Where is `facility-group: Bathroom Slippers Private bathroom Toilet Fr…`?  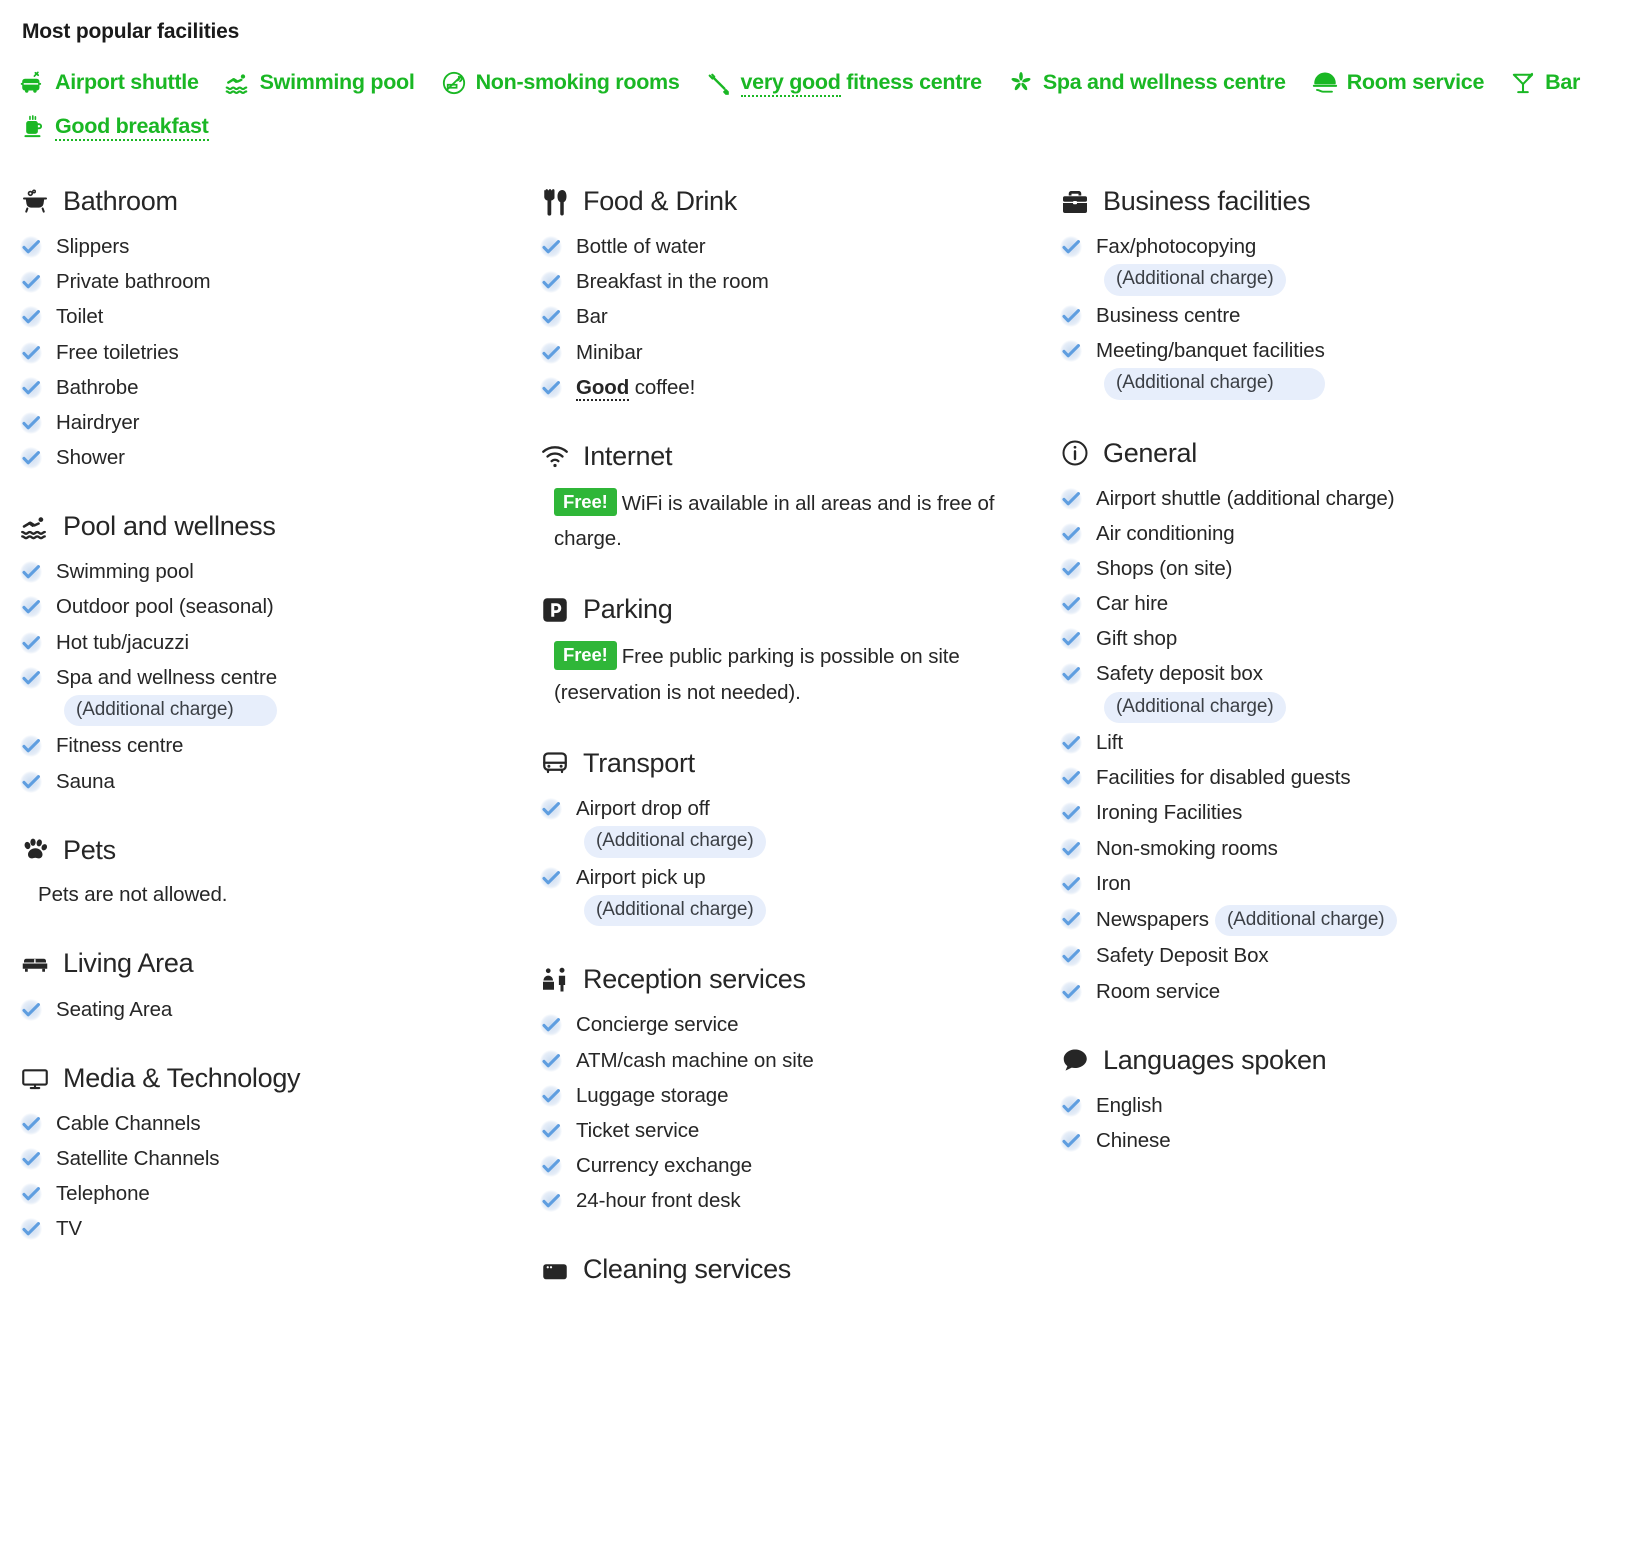 facility-group: Bathroom Slippers Private bathroom Toilet Fr… is located at coordinates (275, 329).